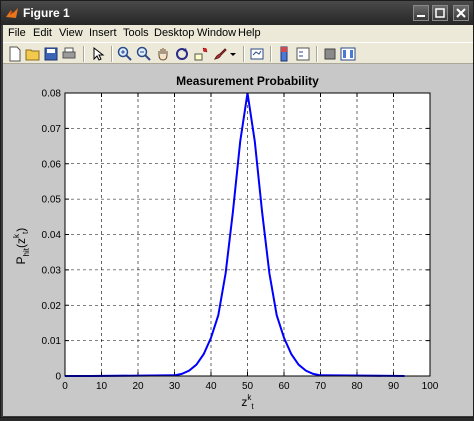 The width and height of the screenshot is (474, 421). Describe the element at coordinates (103, 33) in the screenshot. I see `menu-insert: Insert` at that location.